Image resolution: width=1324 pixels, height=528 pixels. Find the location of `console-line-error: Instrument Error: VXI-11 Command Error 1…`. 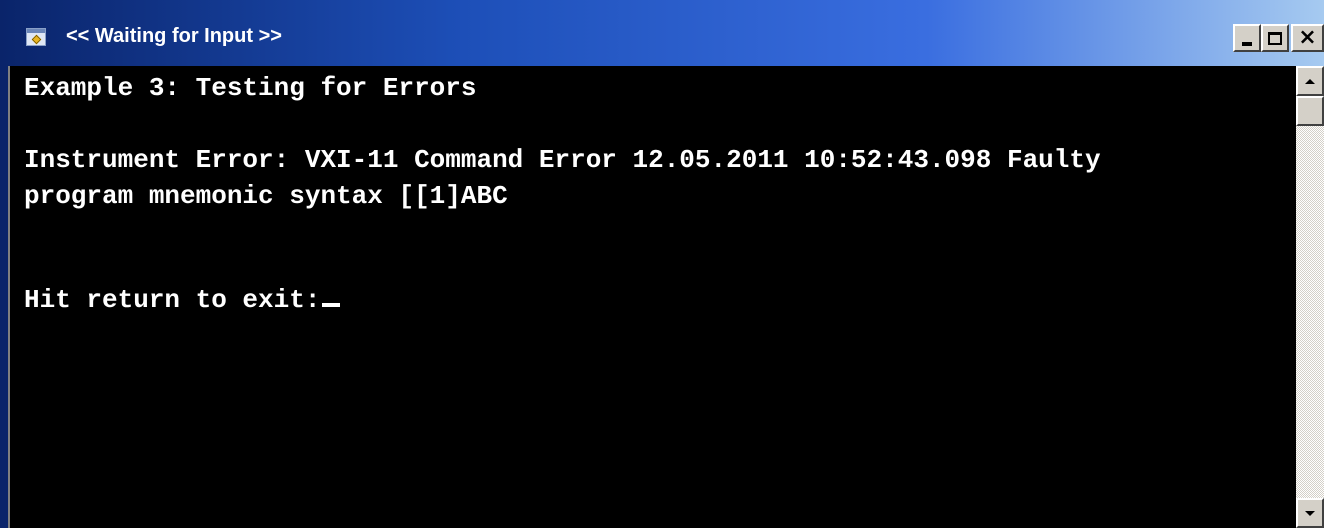

console-line-error: Instrument Error: VXI-11 Command Error 1… is located at coordinates (562, 160).